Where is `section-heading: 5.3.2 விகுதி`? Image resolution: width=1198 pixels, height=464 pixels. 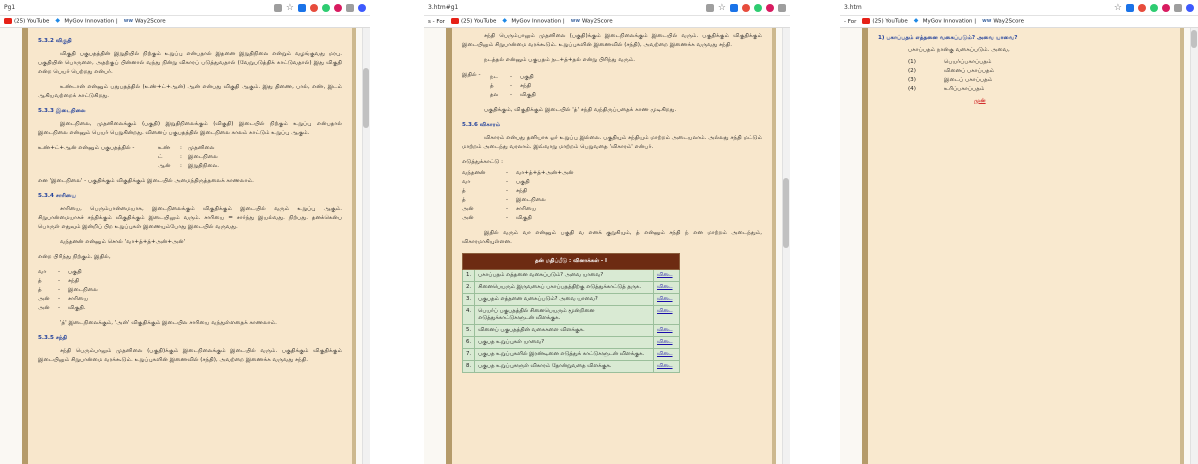 section-heading: 5.3.2 விகுதி is located at coordinates (55, 41).